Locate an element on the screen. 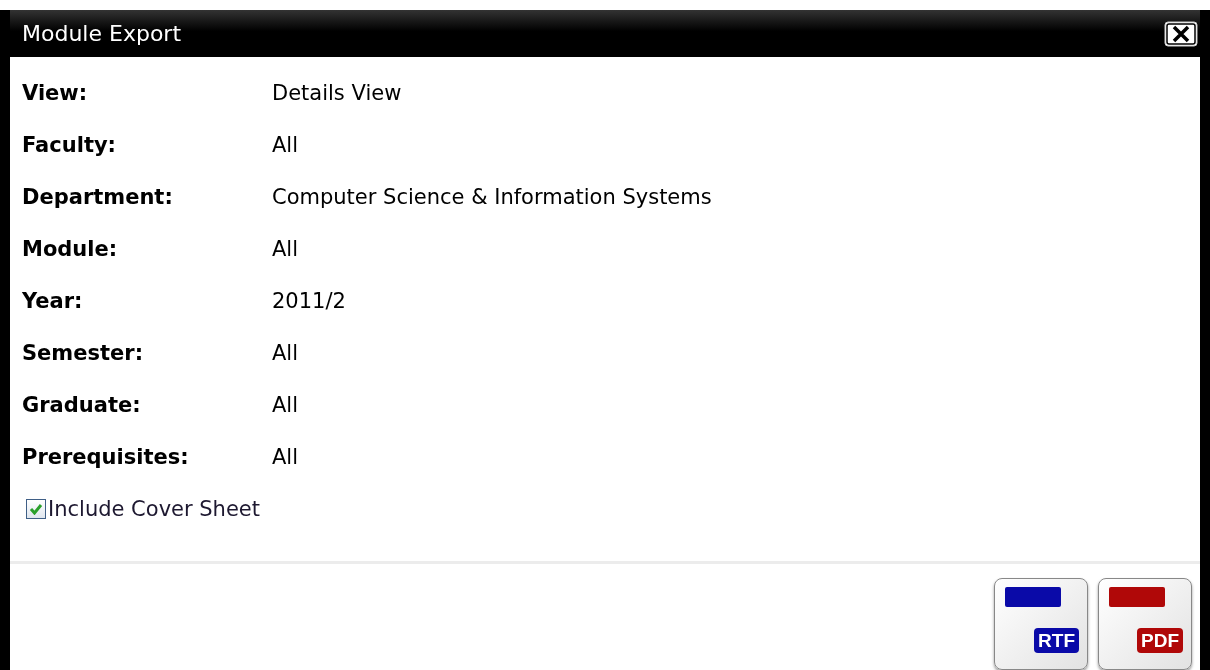 This screenshot has height=670, width=1210. field-value: Computer Science & Information Systems is located at coordinates (492, 197).